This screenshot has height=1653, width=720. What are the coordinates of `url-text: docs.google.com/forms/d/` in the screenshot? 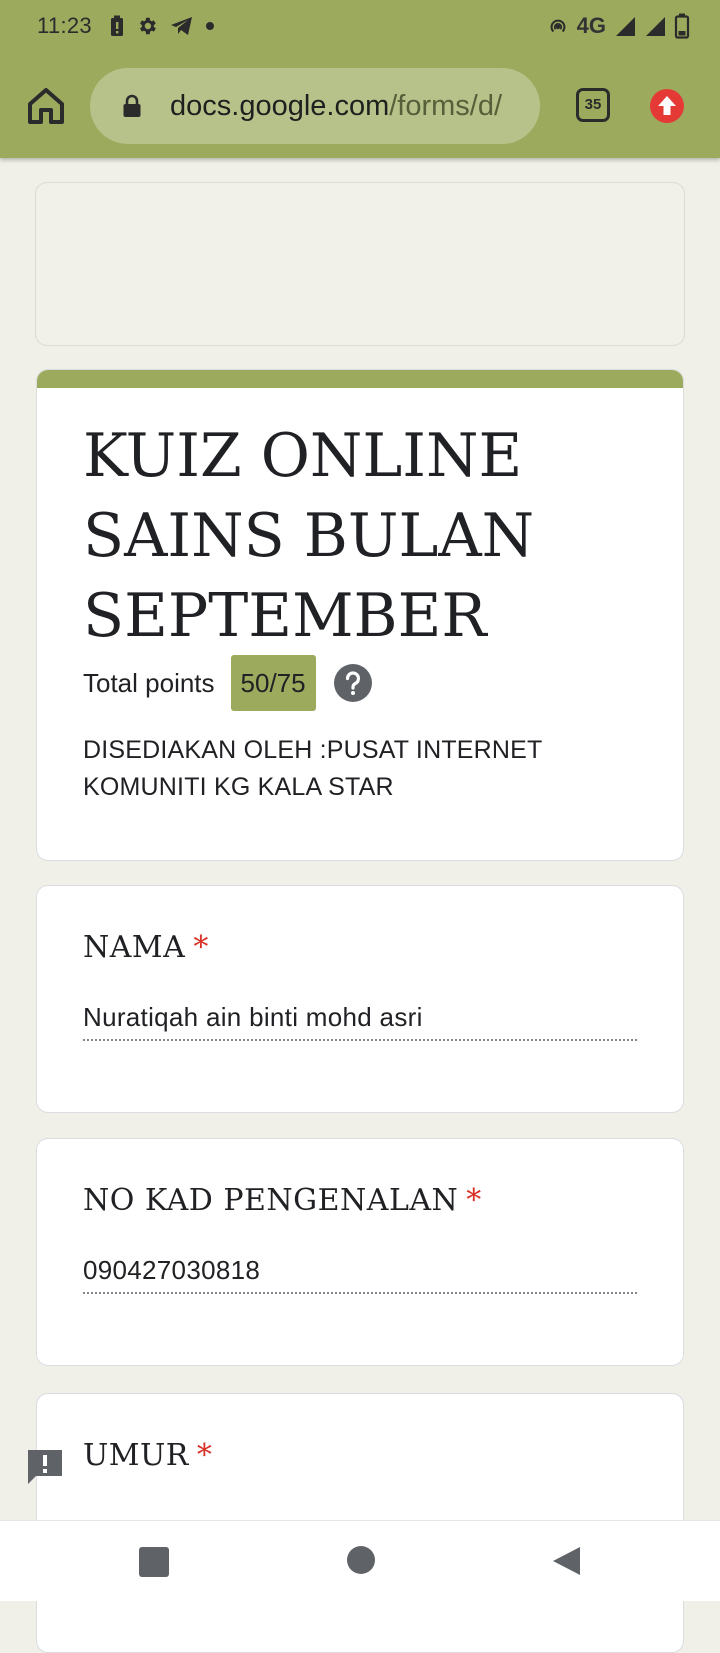 It's located at (347, 106).